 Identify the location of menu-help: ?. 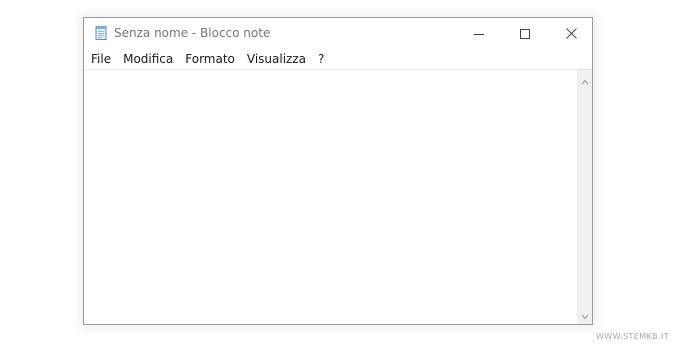
(321, 59).